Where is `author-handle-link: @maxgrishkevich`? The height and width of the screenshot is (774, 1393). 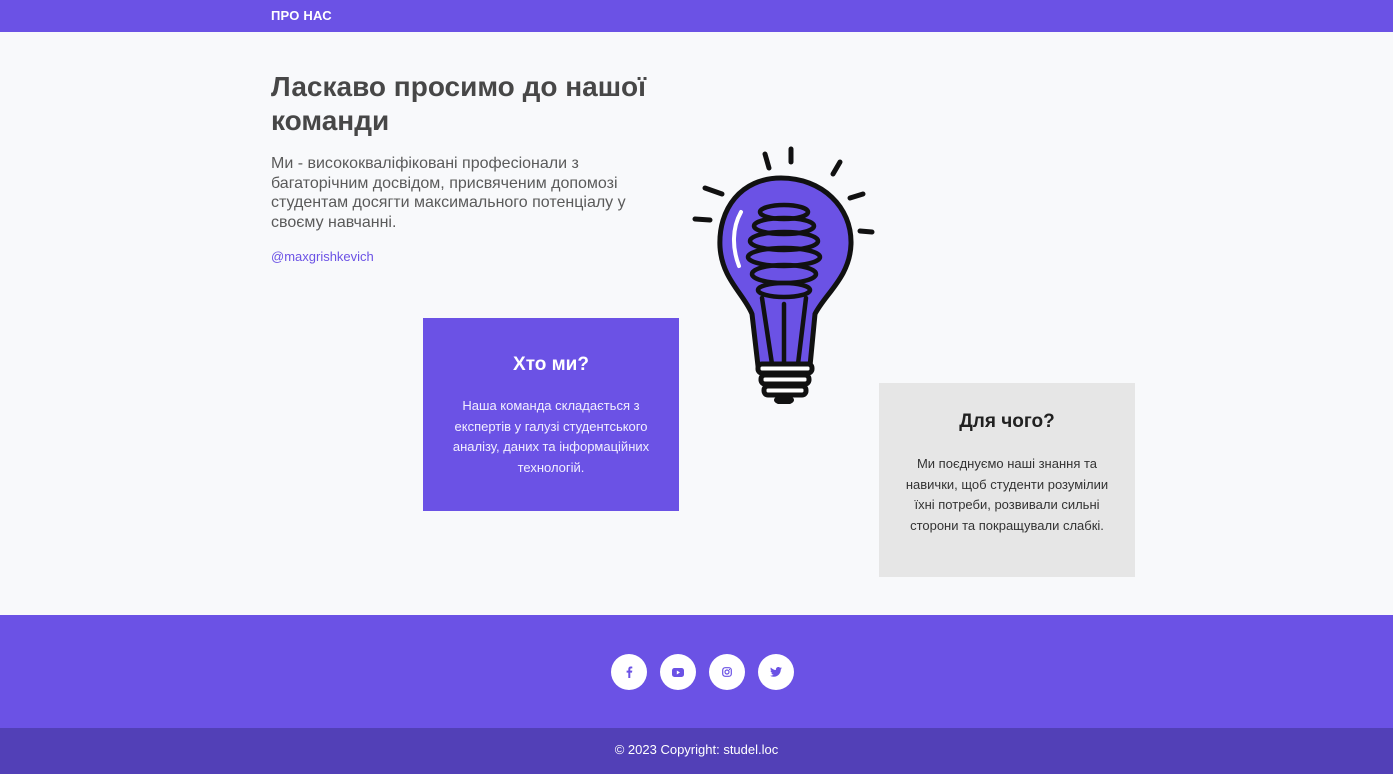 author-handle-link: @maxgrishkevich is located at coordinates (322, 256).